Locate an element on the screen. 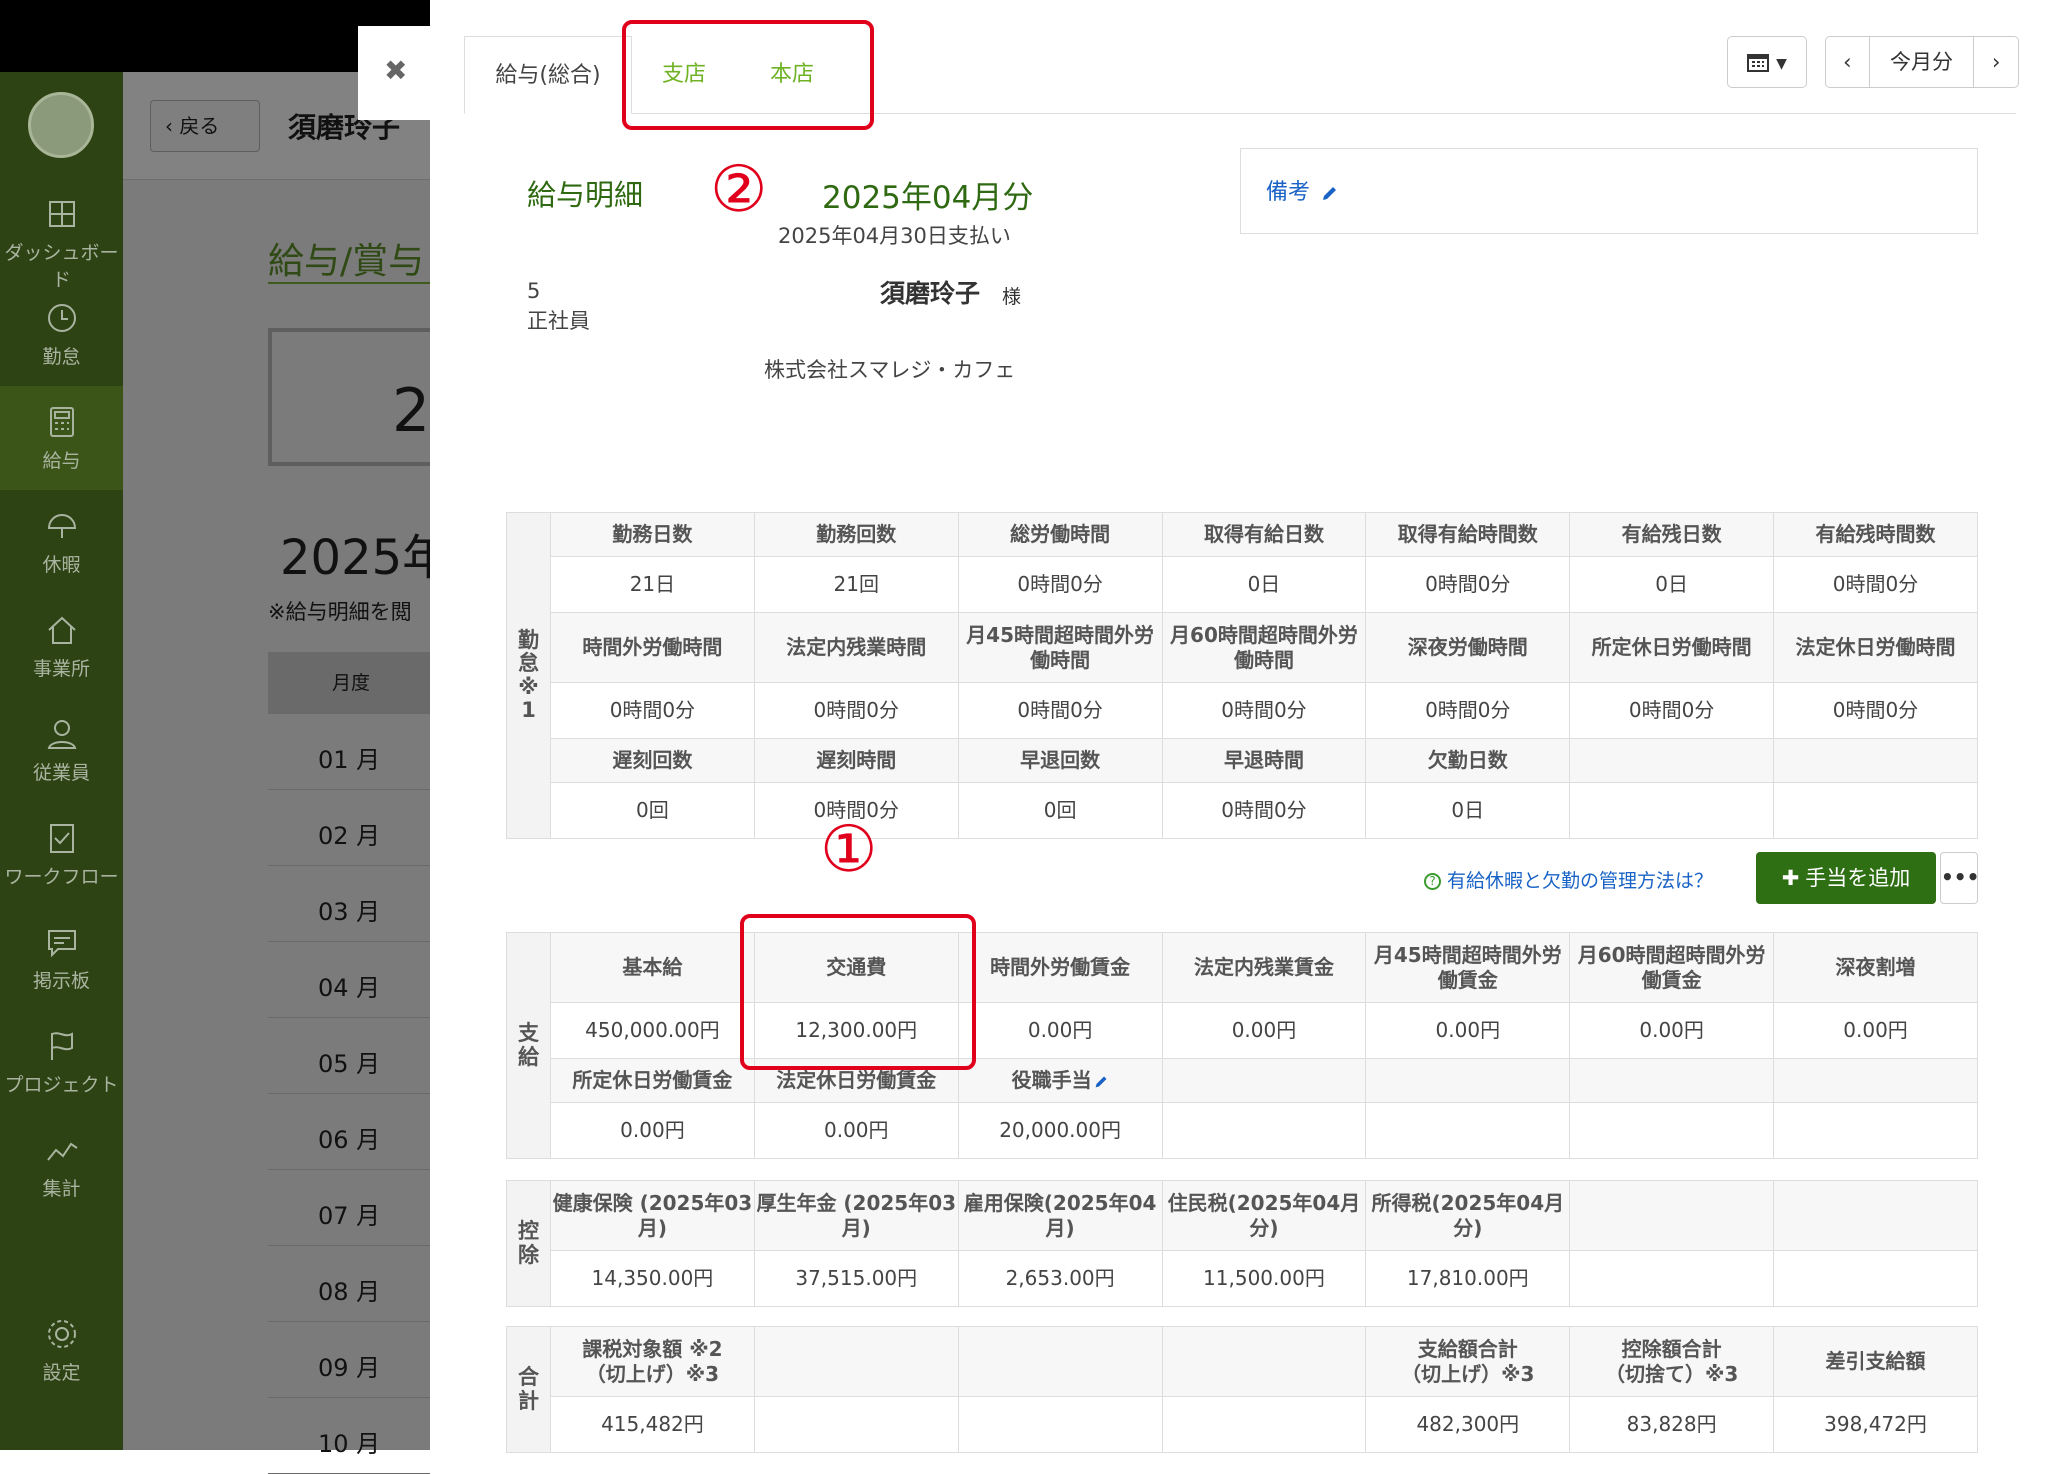 The image size is (2048, 1474). calendar-dropdown-button: ▼ is located at coordinates (1767, 62).